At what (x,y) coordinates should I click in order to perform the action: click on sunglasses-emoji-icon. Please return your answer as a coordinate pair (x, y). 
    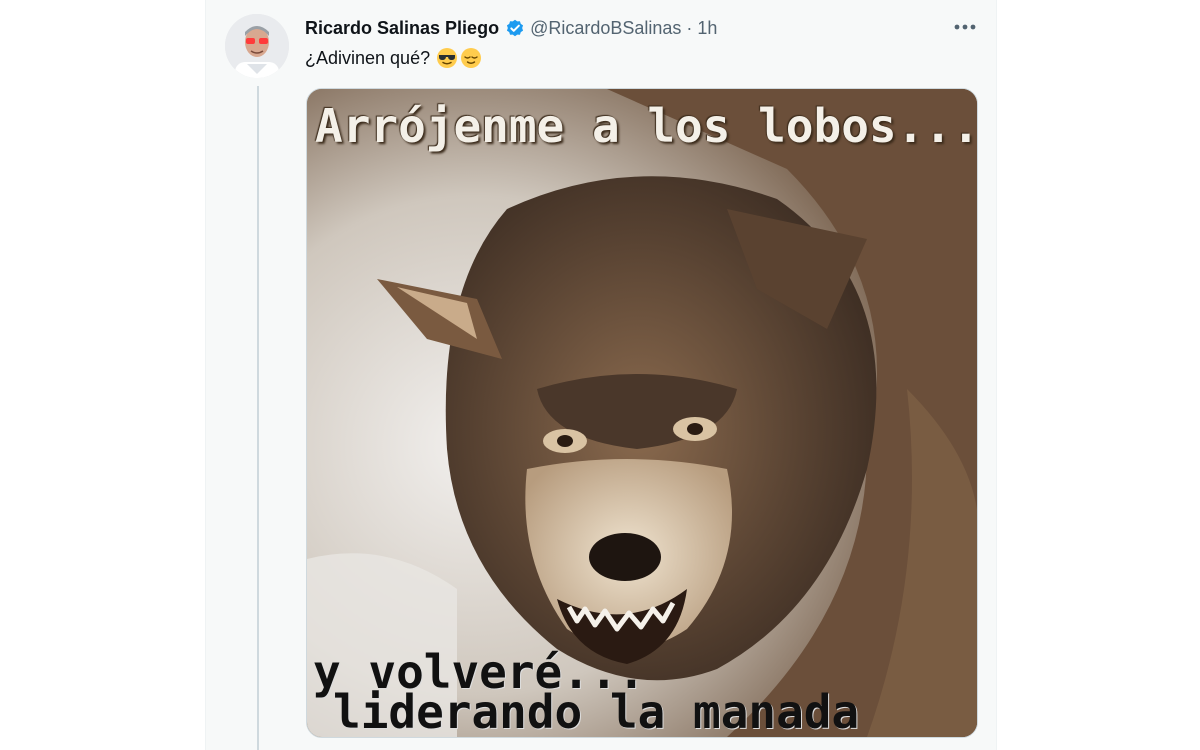
    Looking at the image, I should click on (447, 58).